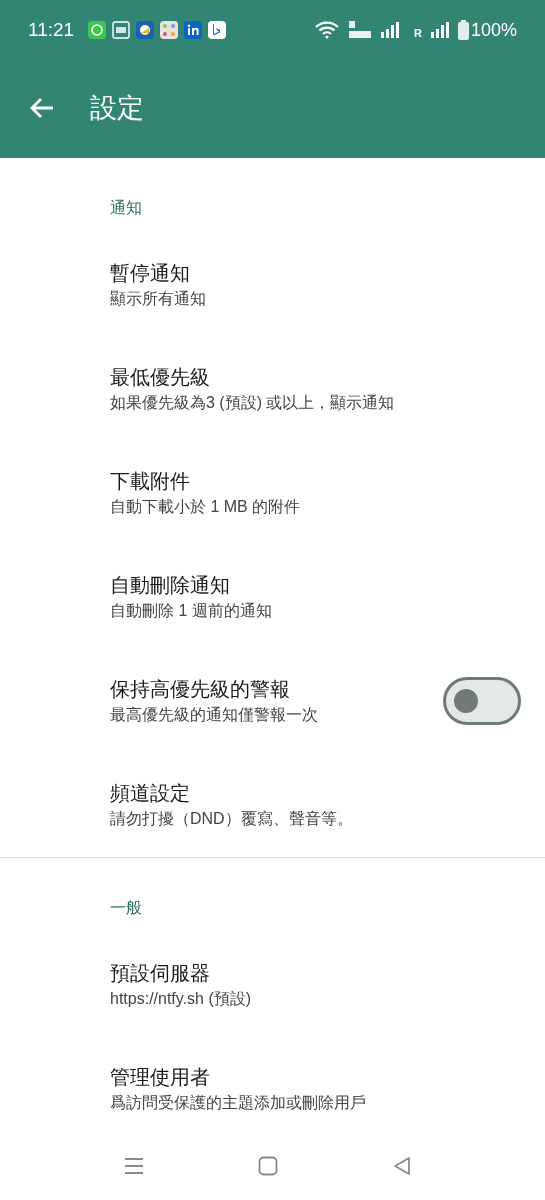 This screenshot has width=545, height=1200. What do you see at coordinates (150, 481) in the screenshot?
I see `item-title: 下載附件` at bounding box center [150, 481].